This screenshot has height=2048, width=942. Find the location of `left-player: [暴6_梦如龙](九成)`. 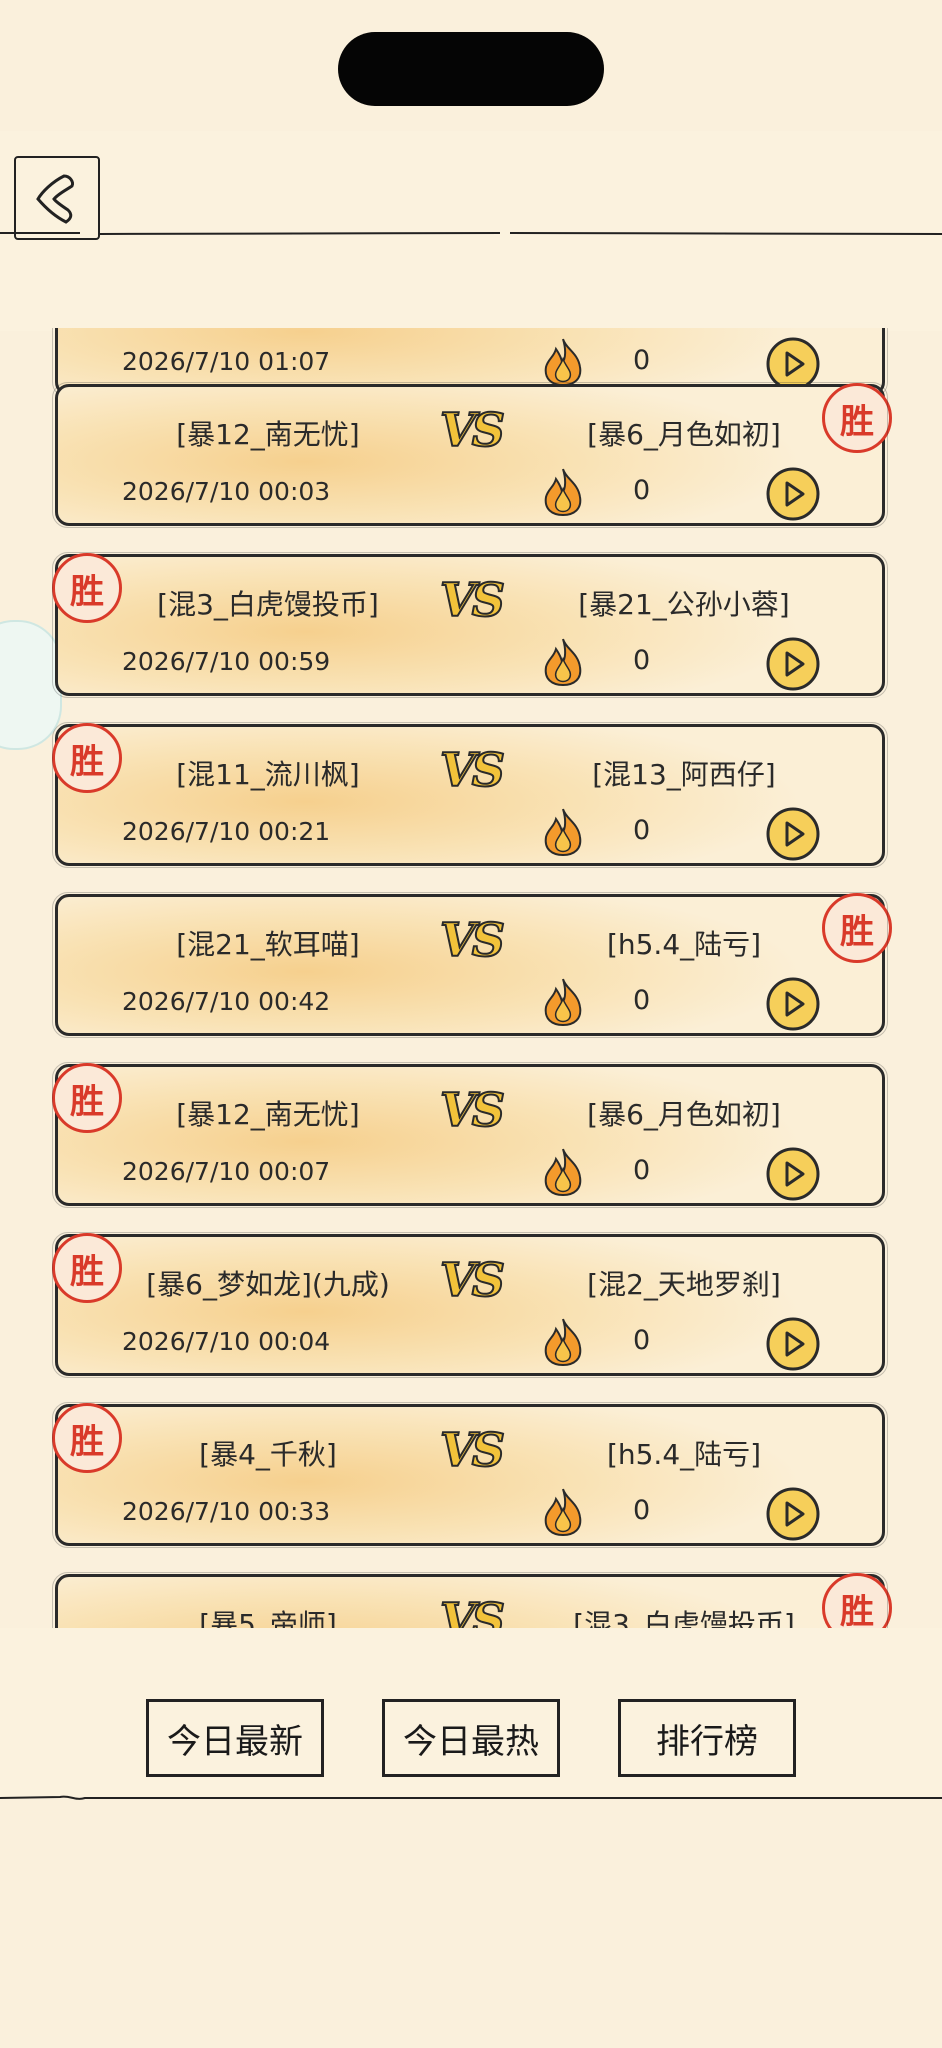

left-player: [暴6_梦如龙](九成) is located at coordinates (268, 1284).